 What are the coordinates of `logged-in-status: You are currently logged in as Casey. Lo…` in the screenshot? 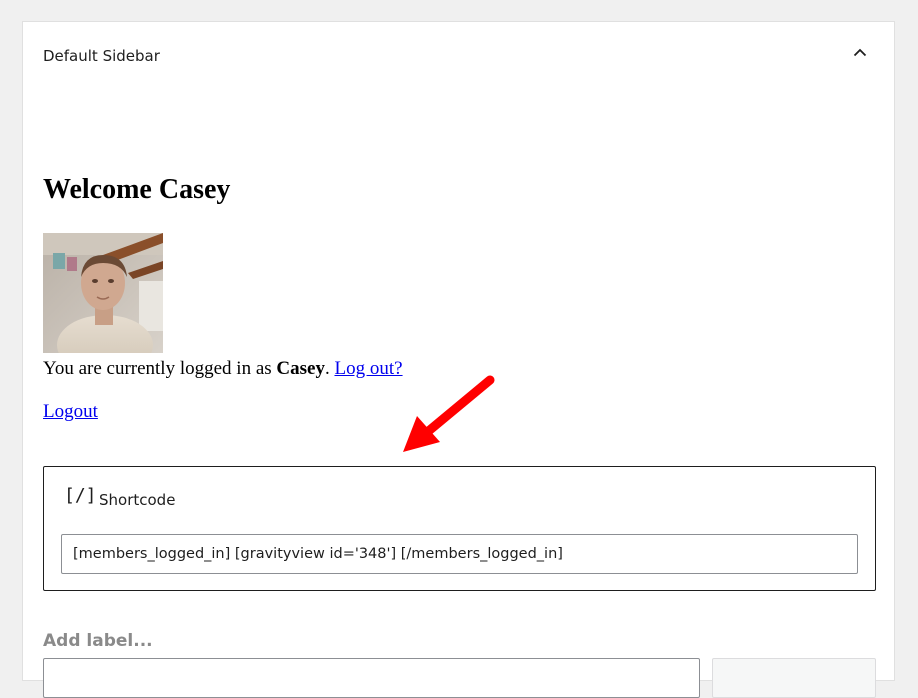 It's located at (223, 369).